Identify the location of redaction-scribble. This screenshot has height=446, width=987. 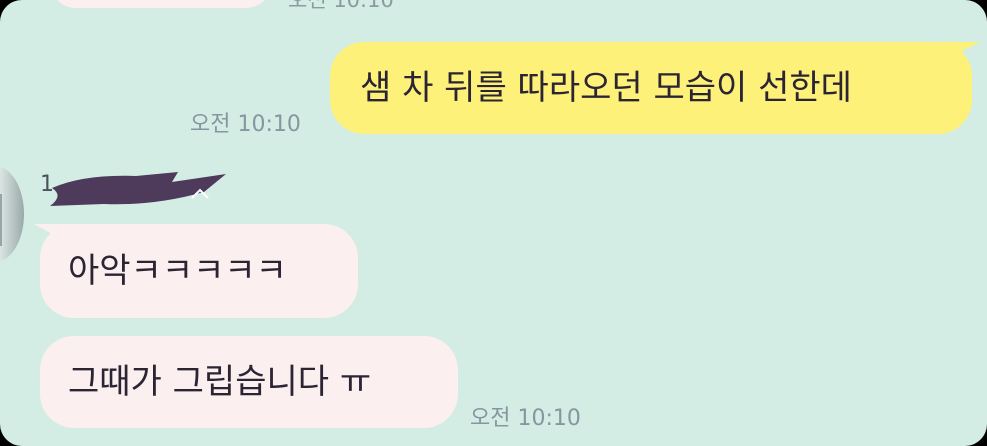
(138, 189).